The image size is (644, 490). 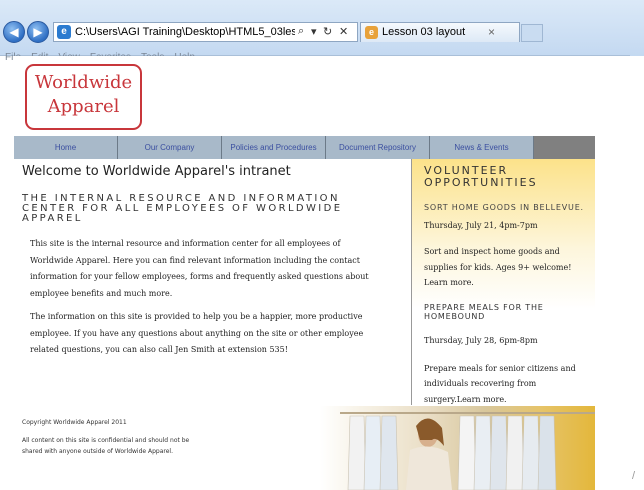 What do you see at coordinates (378, 147) in the screenshot?
I see `nav-document-repository: Document Repository` at bounding box center [378, 147].